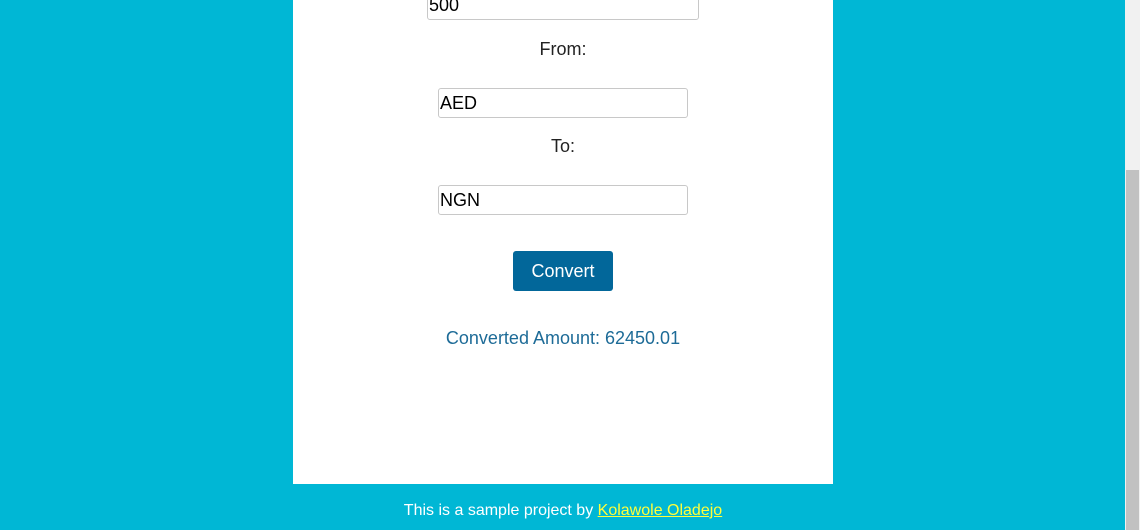 This screenshot has height=530, width=1140. What do you see at coordinates (660, 510) in the screenshot?
I see `author-link: Kolawole Oladejo` at bounding box center [660, 510].